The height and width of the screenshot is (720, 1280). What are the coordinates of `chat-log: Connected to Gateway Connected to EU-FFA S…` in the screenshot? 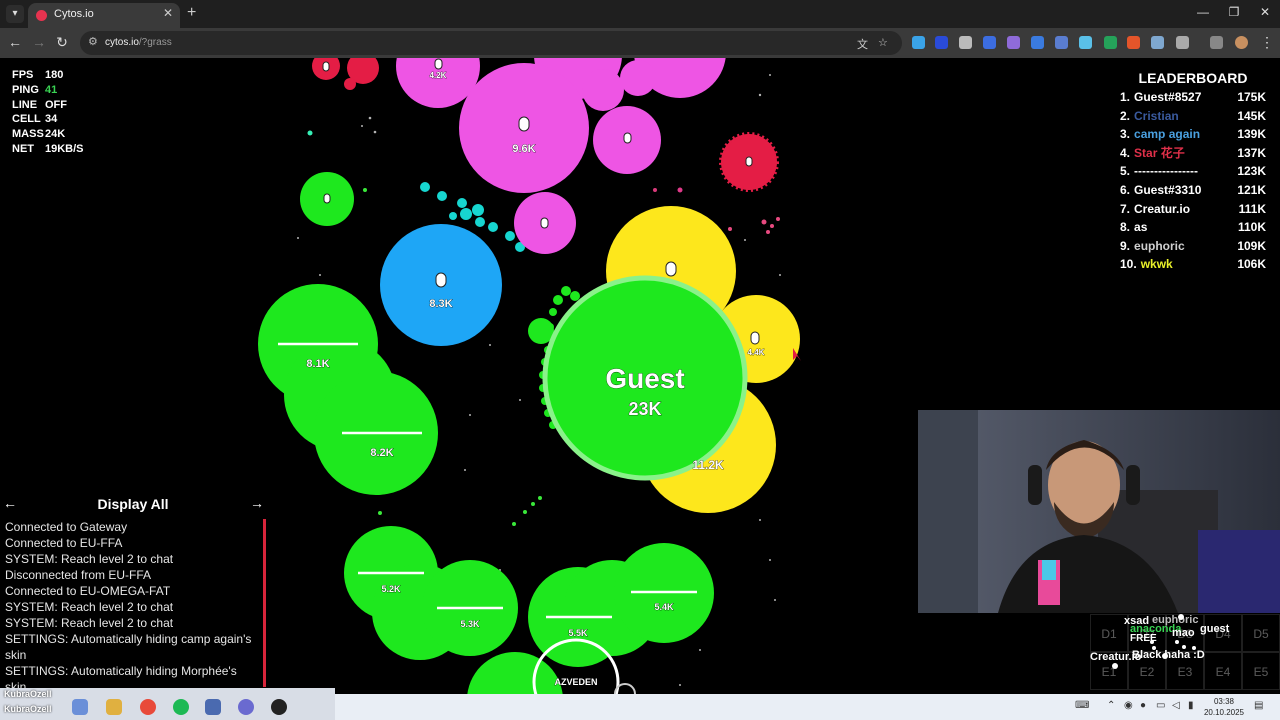 It's located at (132, 607).